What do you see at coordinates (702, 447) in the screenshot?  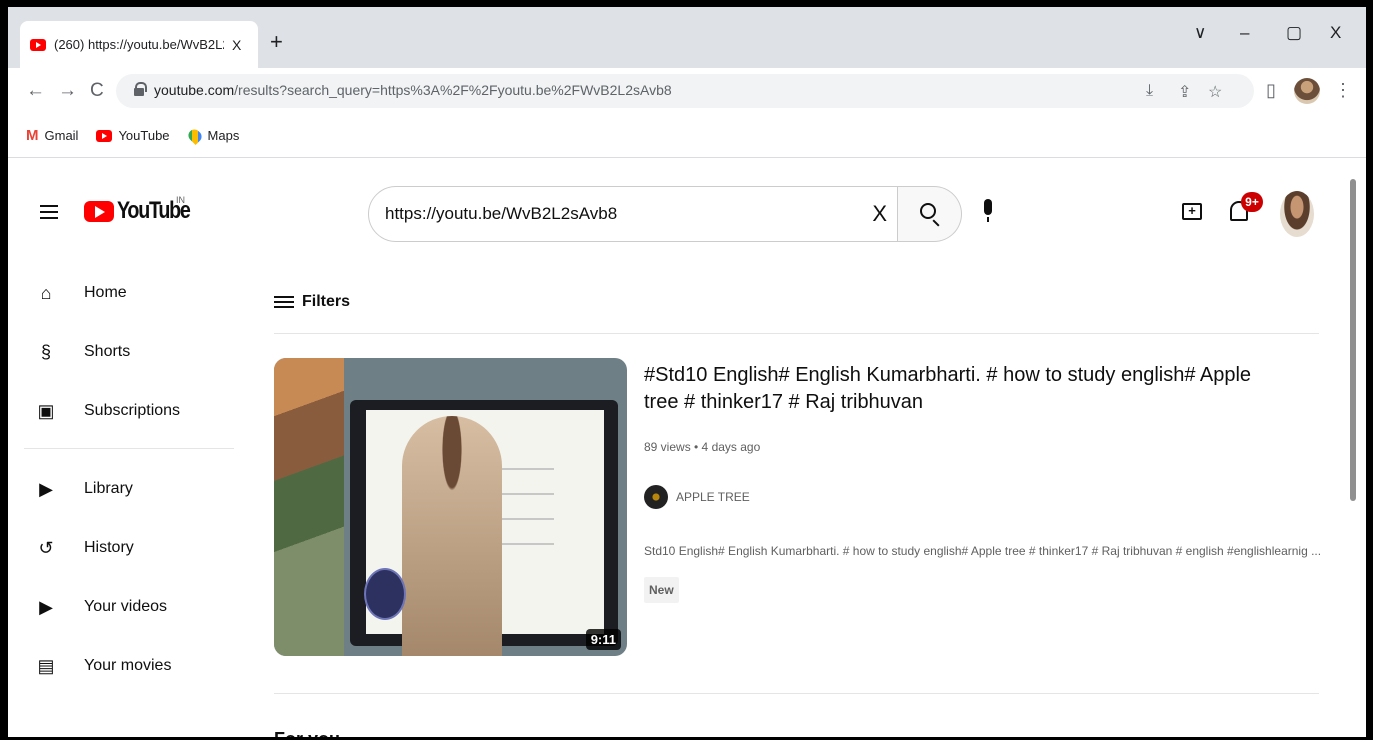 I see `video-metadata: 89 views • 4 days ago` at bounding box center [702, 447].